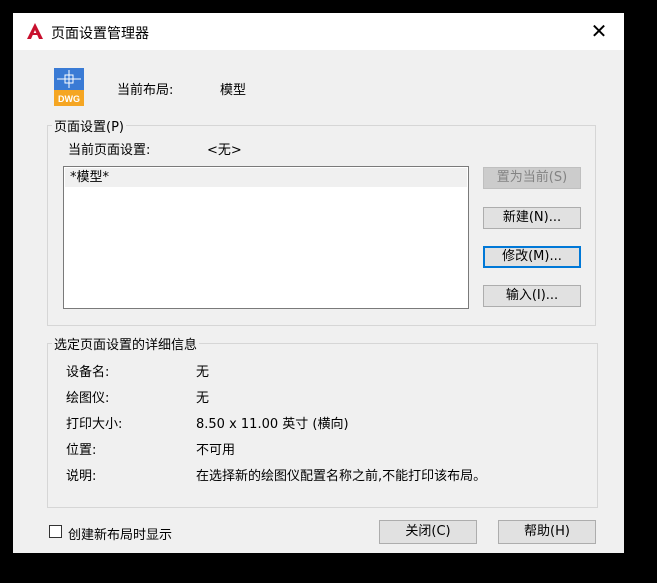  I want to click on location-value: 不可用, so click(216, 450).